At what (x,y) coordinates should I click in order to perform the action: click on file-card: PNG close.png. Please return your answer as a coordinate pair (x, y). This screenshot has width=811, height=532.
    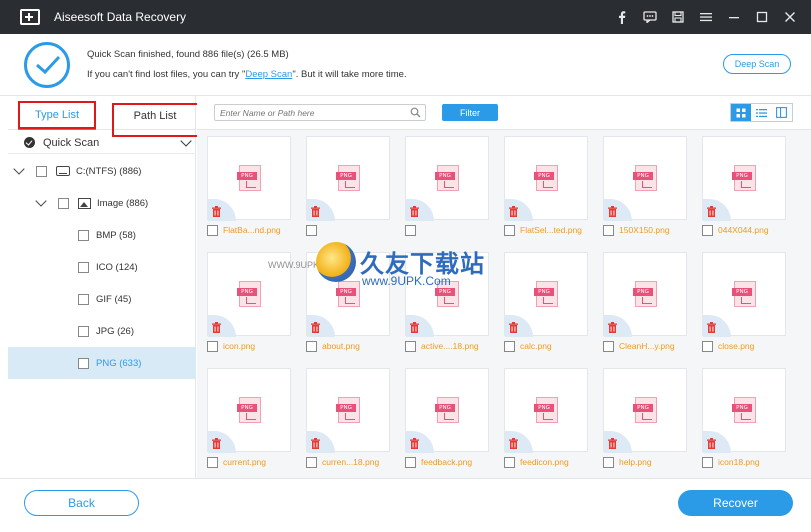
    Looking at the image, I should click on (744, 306).